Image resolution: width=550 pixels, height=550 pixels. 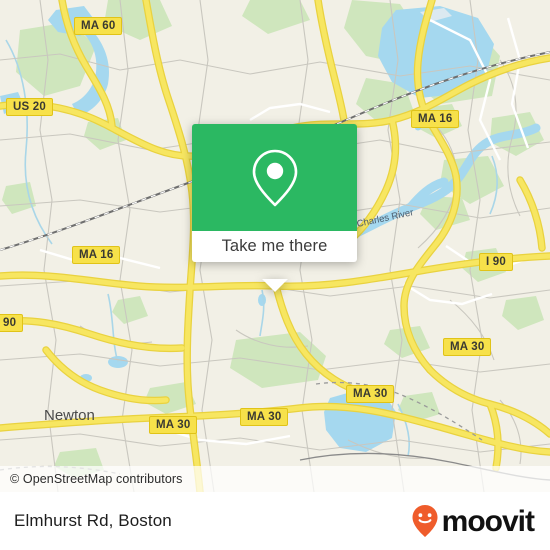 What do you see at coordinates (69, 415) in the screenshot?
I see `city-label-newton: Newton` at bounding box center [69, 415].